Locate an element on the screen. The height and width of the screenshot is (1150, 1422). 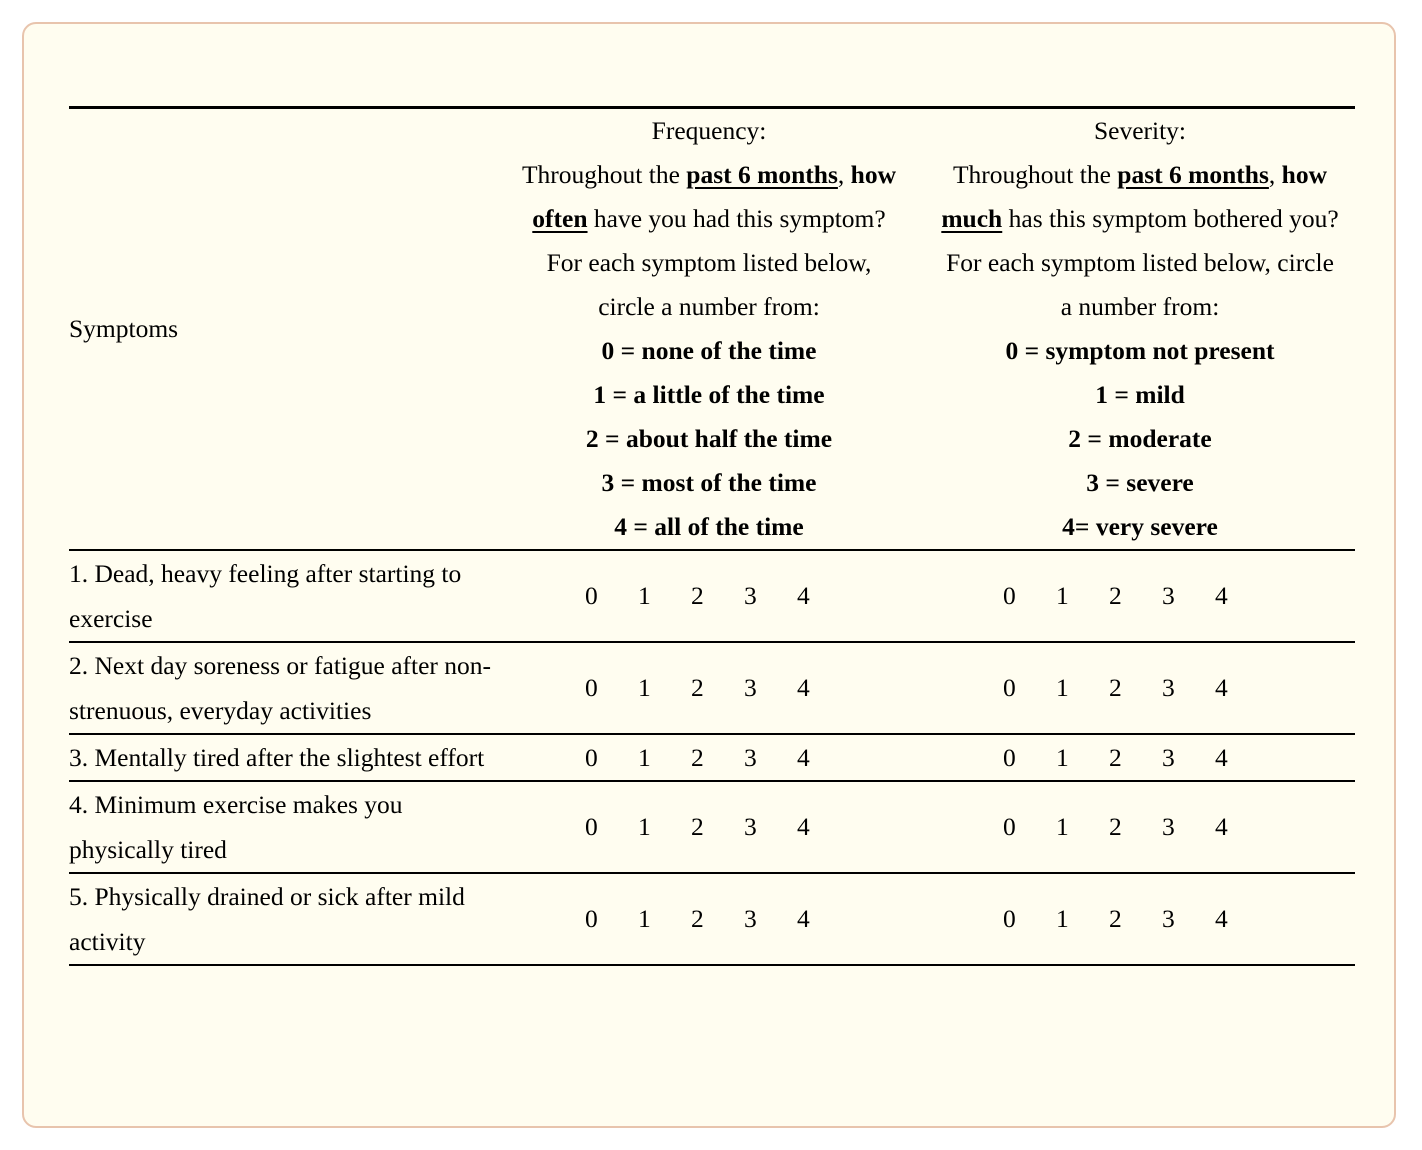
frequency-scale-4: 4 = all of the time is located at coordinates (709, 526).